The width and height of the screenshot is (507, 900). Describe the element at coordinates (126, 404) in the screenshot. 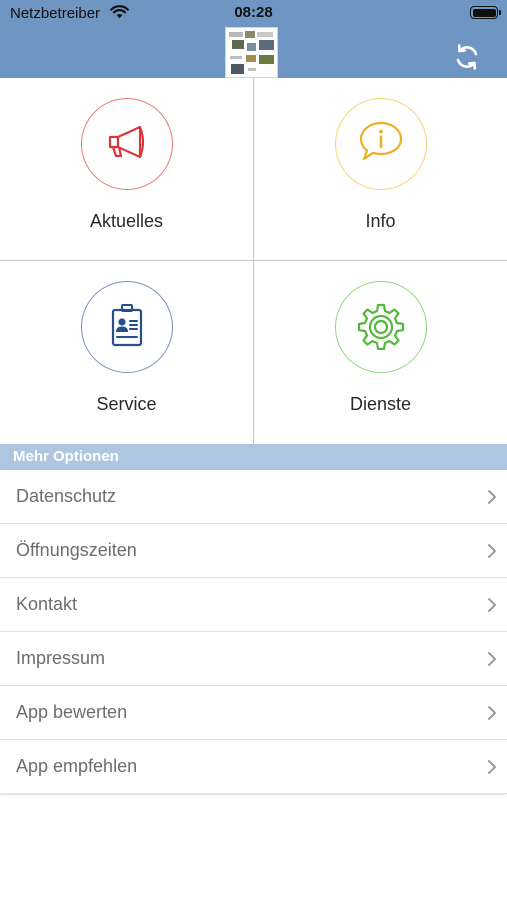

I see `tile-label: Service` at that location.